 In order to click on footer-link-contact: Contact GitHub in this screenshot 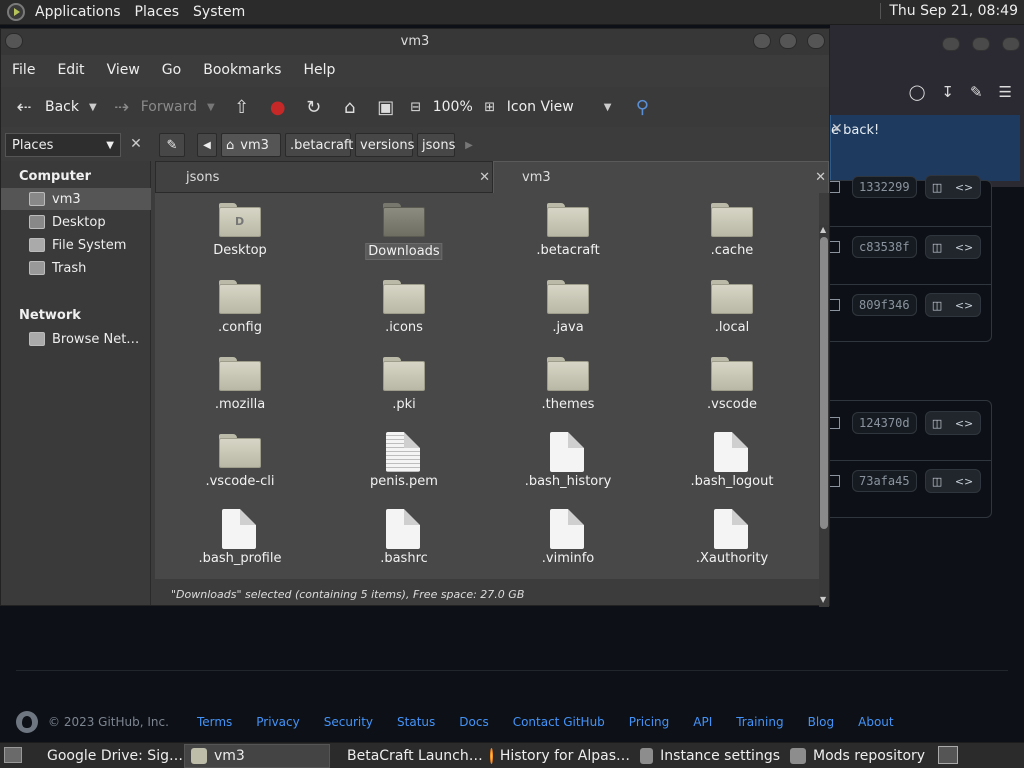, I will do `click(559, 722)`.